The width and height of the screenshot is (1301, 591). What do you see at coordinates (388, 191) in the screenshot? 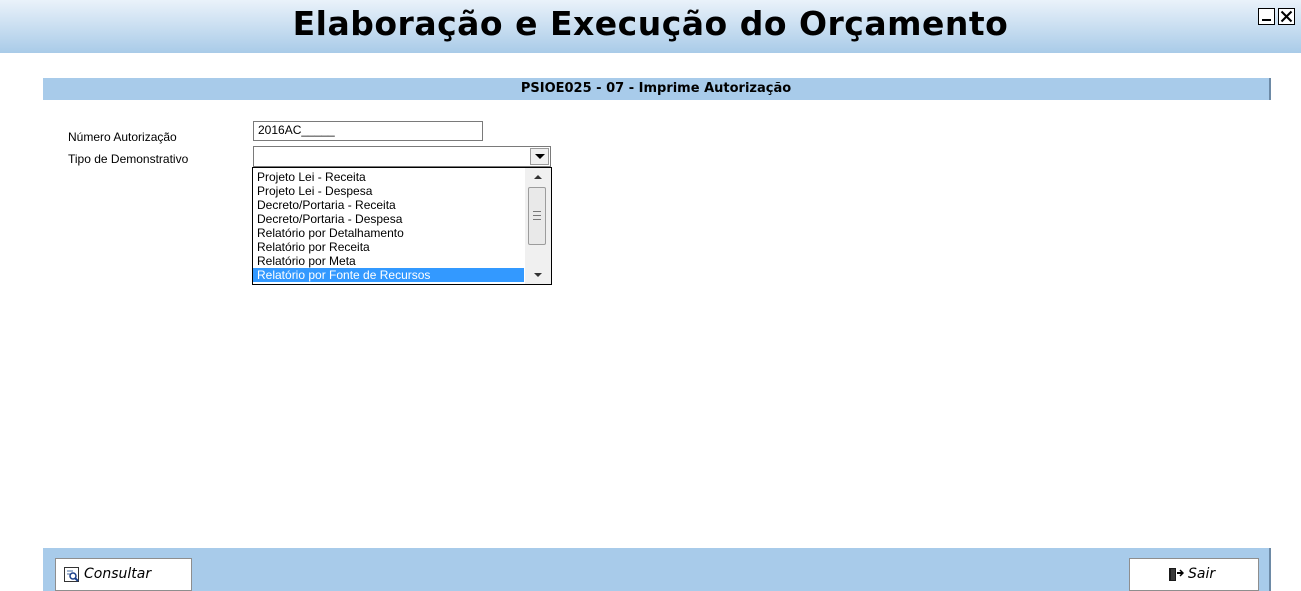
I see `dropdown-option: Projeto Lei - Despesa` at bounding box center [388, 191].